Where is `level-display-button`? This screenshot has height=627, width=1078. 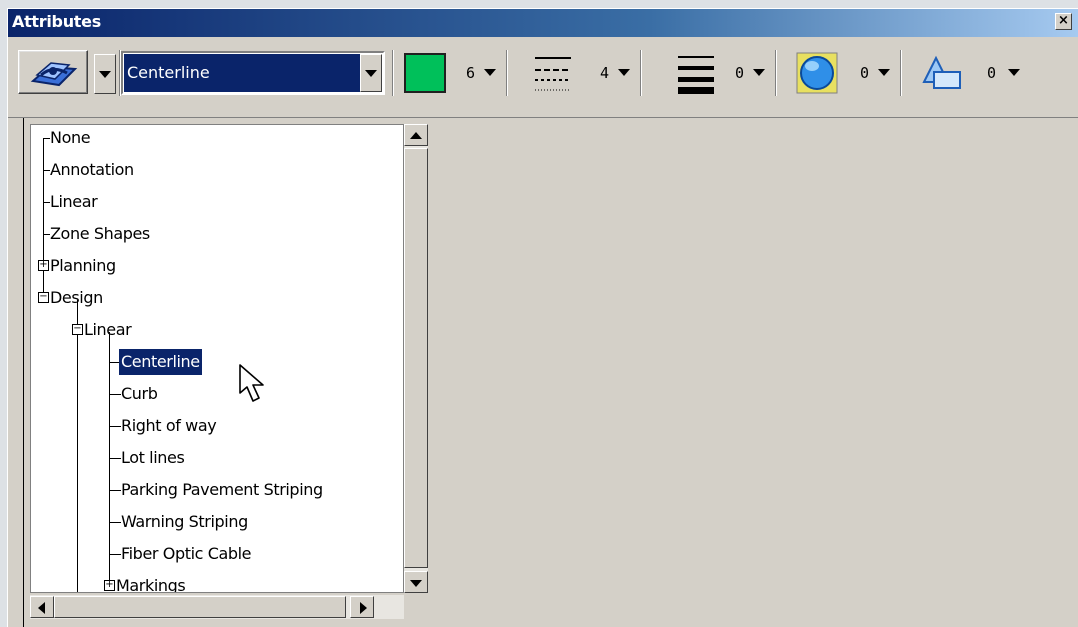 level-display-button is located at coordinates (53, 72).